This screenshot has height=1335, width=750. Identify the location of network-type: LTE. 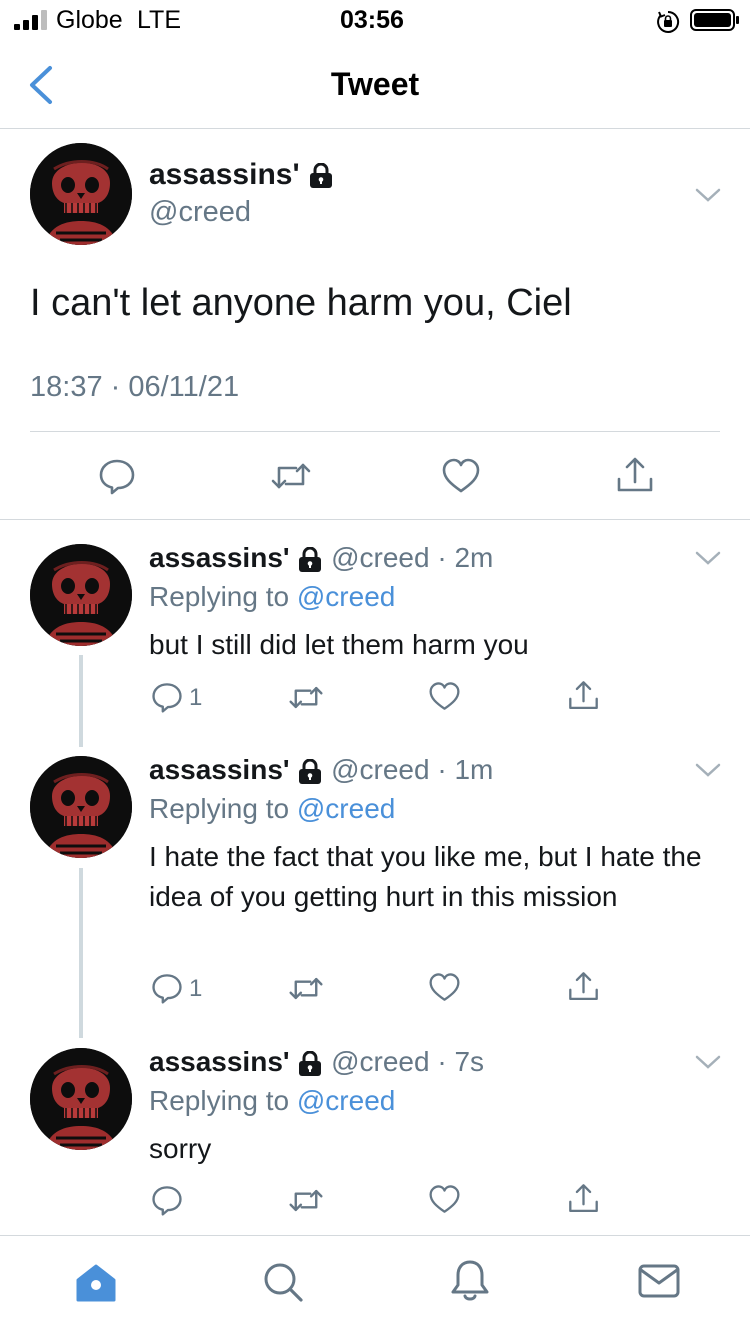
(159, 20).